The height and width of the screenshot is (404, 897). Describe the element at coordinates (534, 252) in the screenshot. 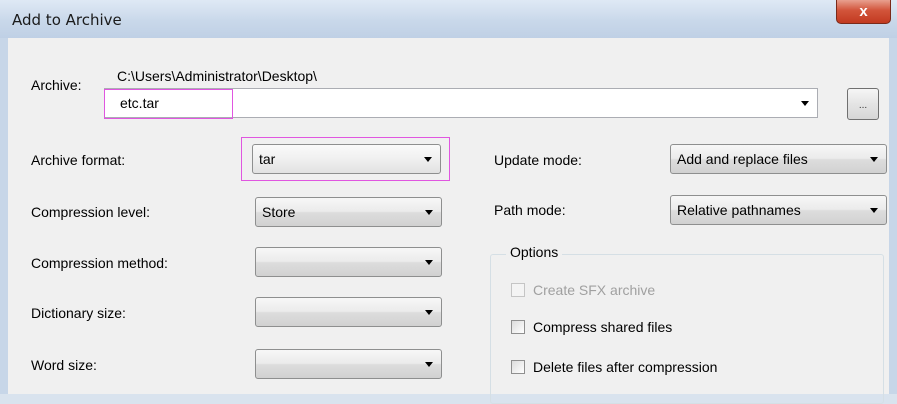

I see `options-group-title: Options` at that location.